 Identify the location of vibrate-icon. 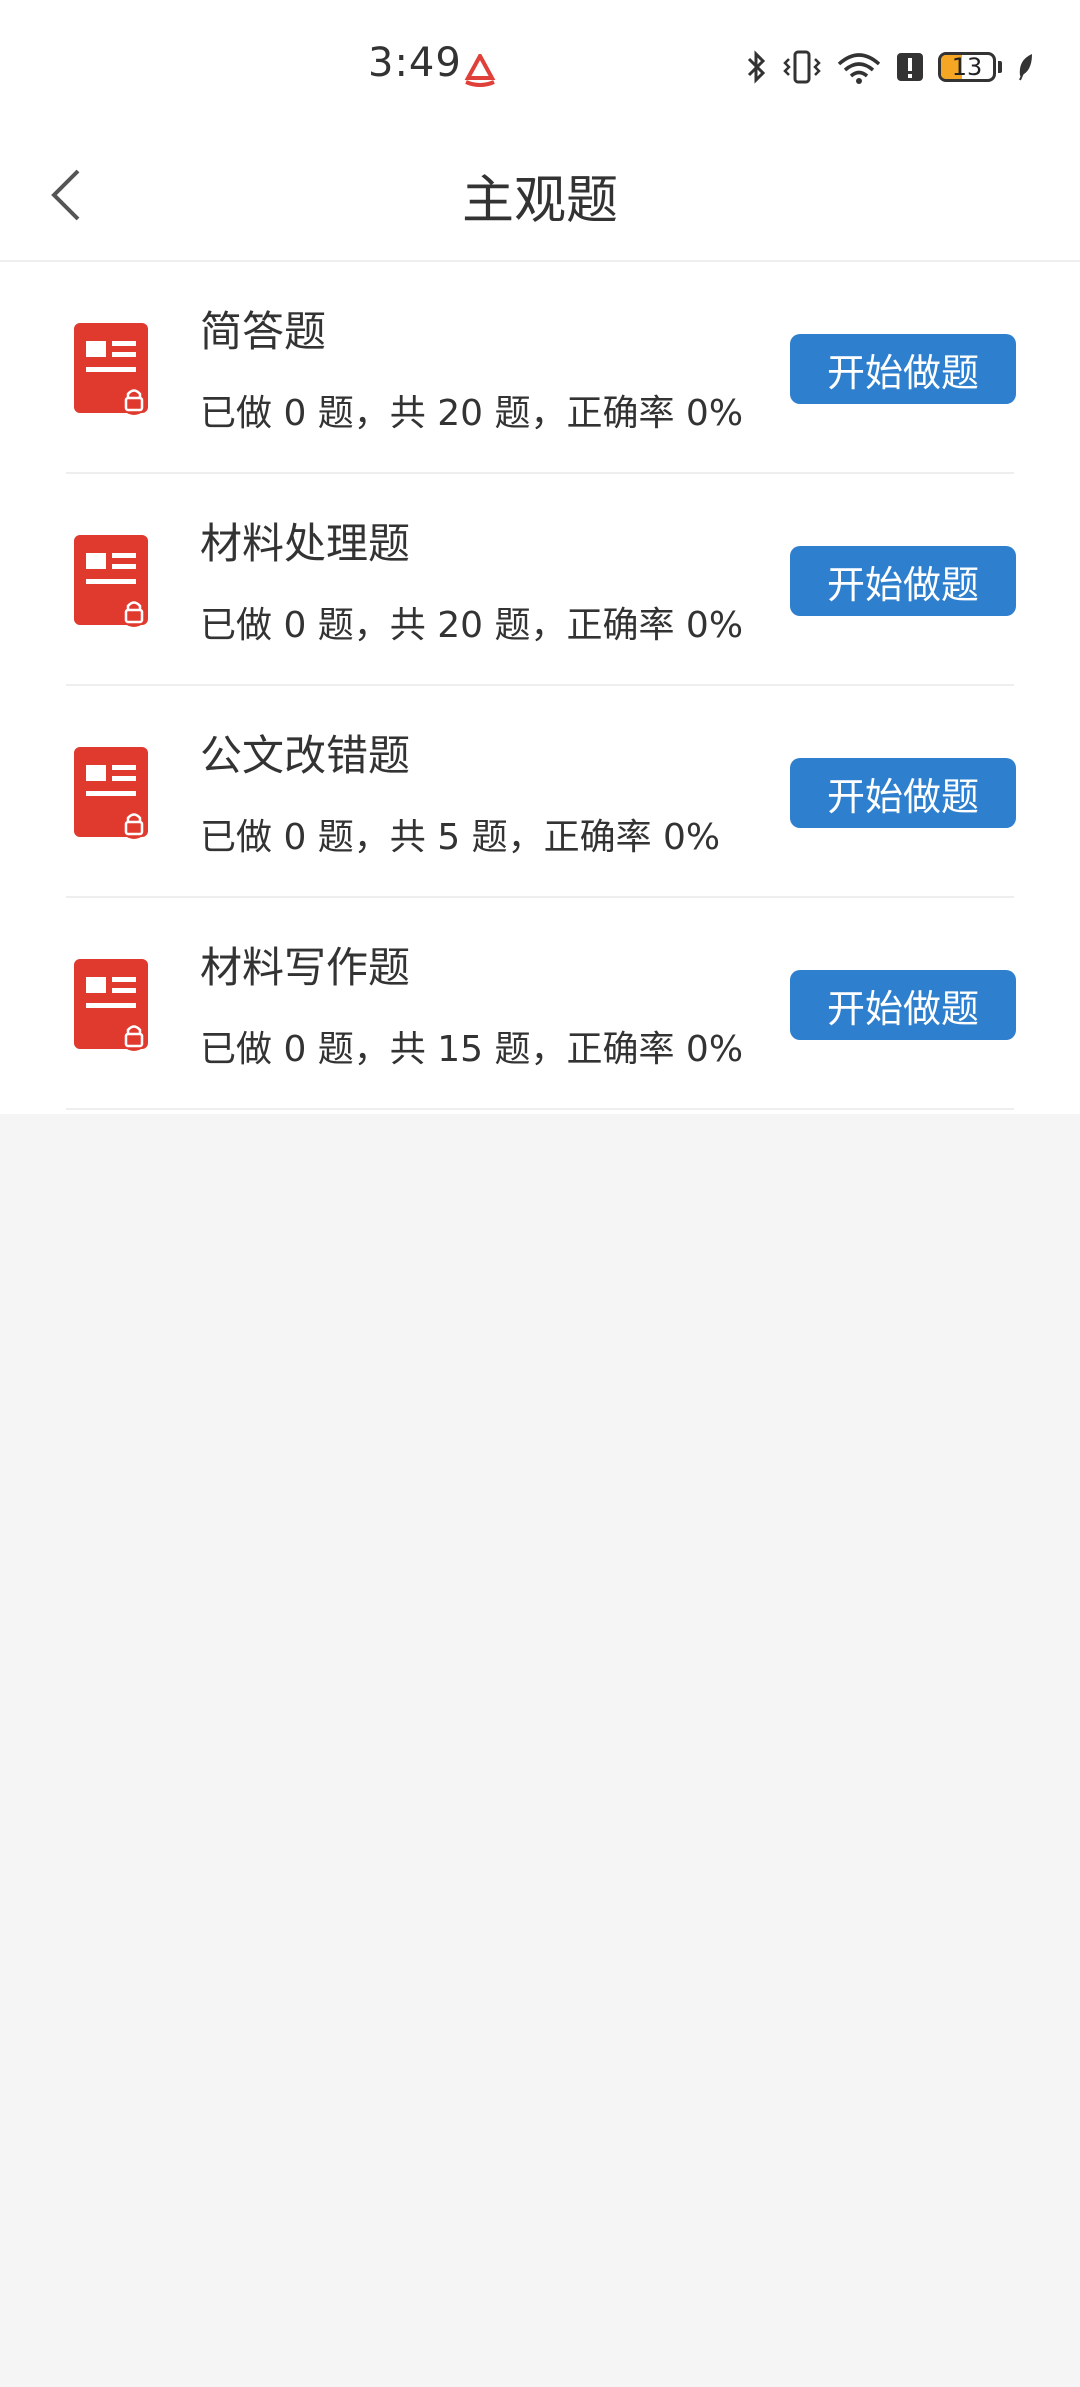
(802, 67).